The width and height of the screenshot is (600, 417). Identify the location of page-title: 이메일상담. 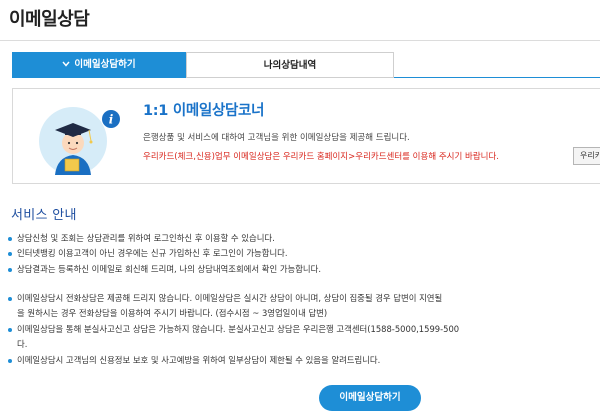
(49, 19).